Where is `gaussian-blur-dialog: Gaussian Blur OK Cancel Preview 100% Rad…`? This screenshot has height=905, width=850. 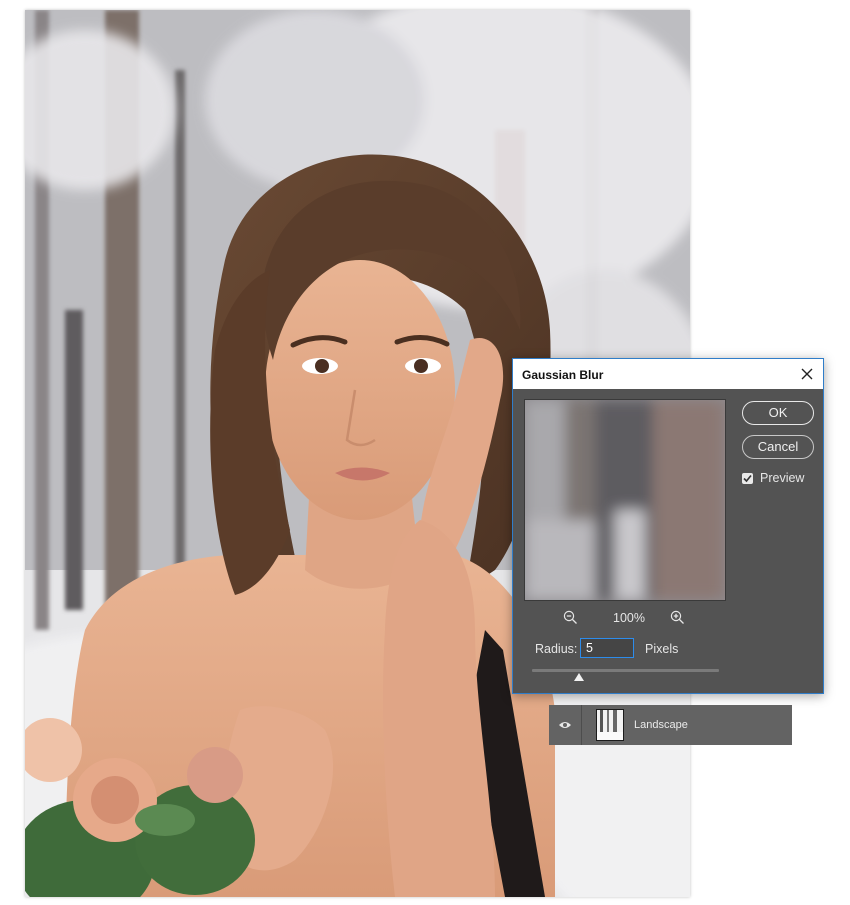
gaussian-blur-dialog: Gaussian Blur OK Cancel Preview 100% Rad… is located at coordinates (668, 526).